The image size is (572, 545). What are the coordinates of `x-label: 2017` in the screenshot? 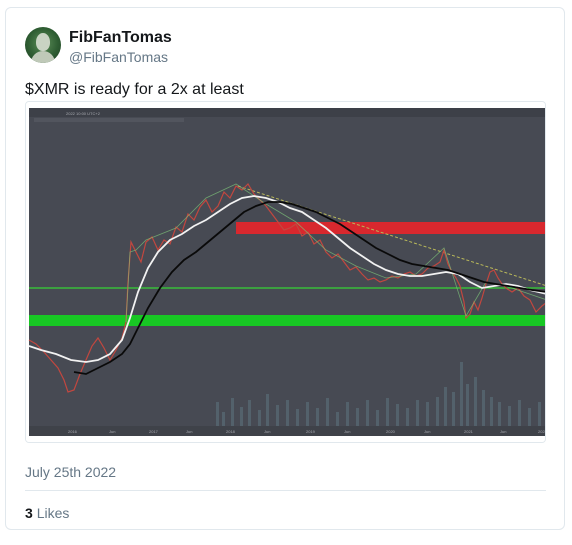 It's located at (154, 431).